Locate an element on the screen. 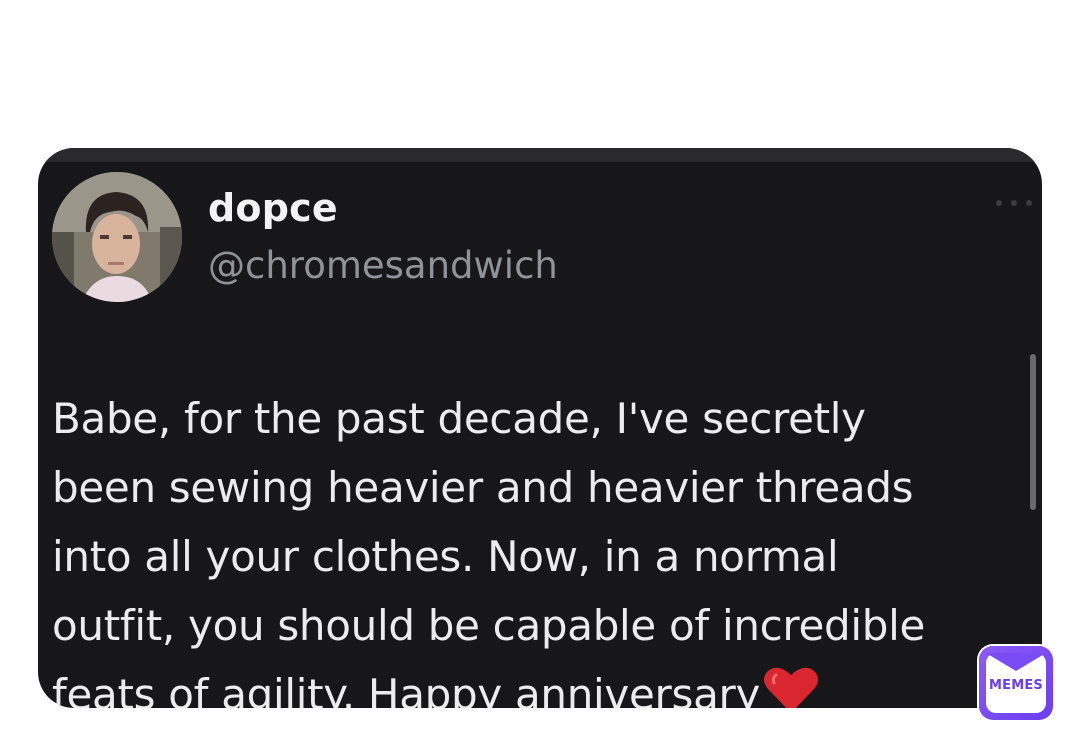 This screenshot has height=740, width=1080. memes-watermark-badge: MEMES is located at coordinates (1016, 683).